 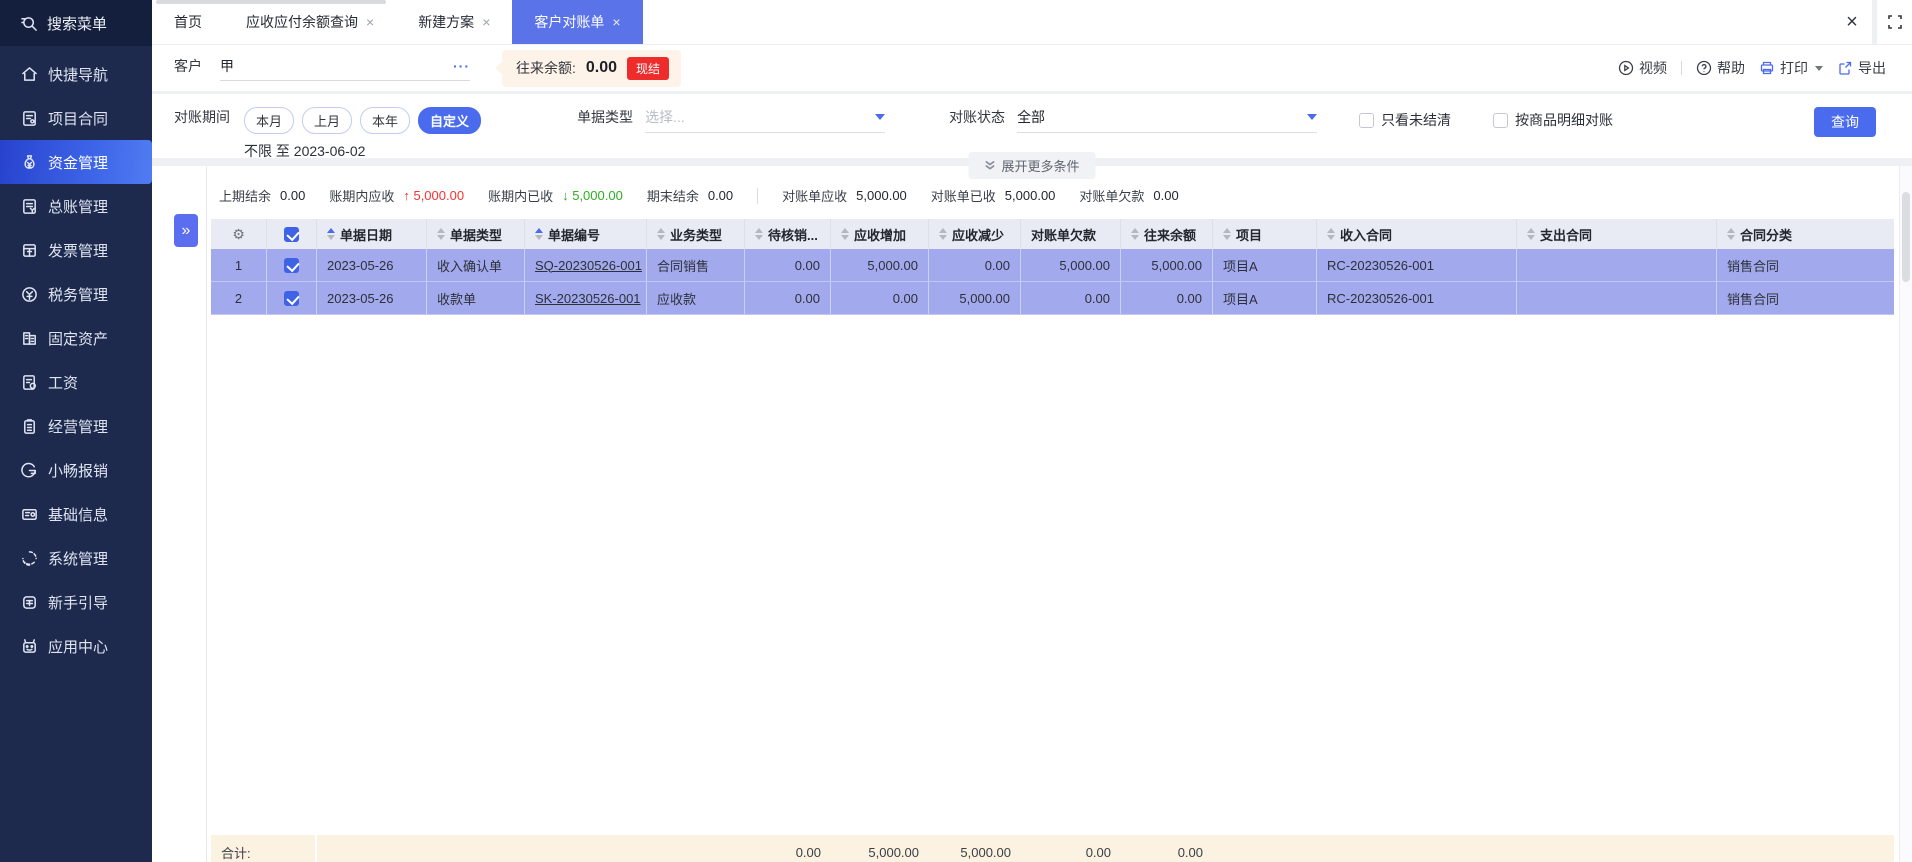 I want to click on sidebar-item-funds: 资金管理, so click(x=76, y=162).